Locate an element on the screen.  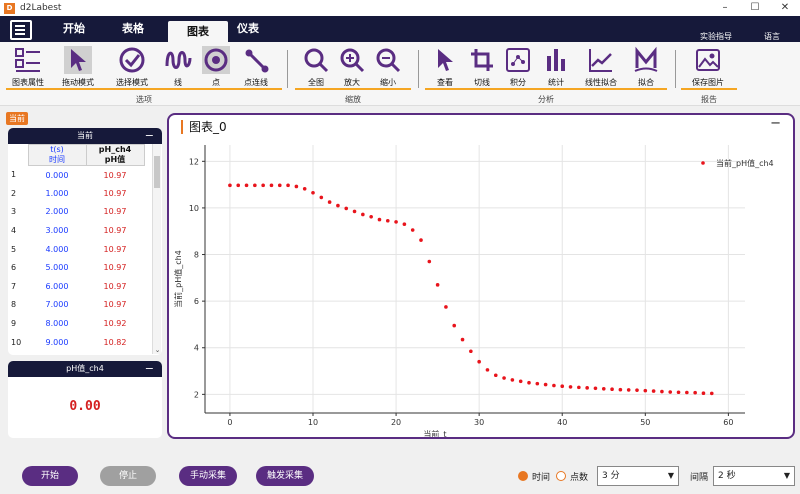
table-scrollbar: ⌄ is located at coordinates (156, 249).